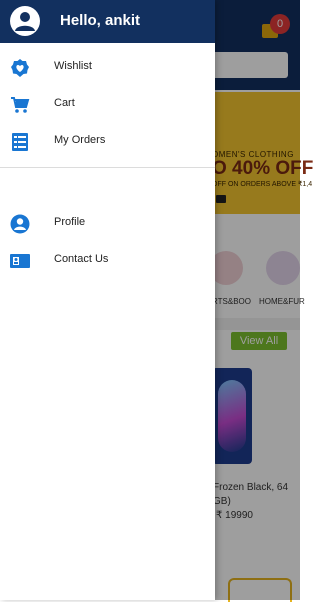 Image resolution: width=320 pixels, height=602 pixels. Describe the element at coordinates (20, 105) in the screenshot. I see `shopping-cart-icon` at that location.